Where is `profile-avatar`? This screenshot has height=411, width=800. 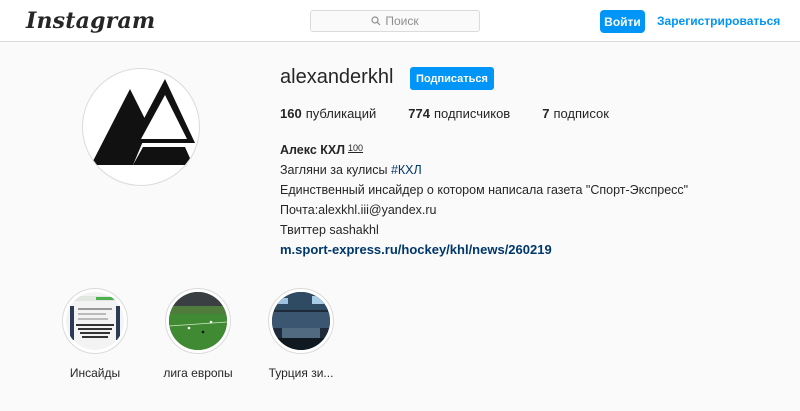
profile-avatar is located at coordinates (141, 127).